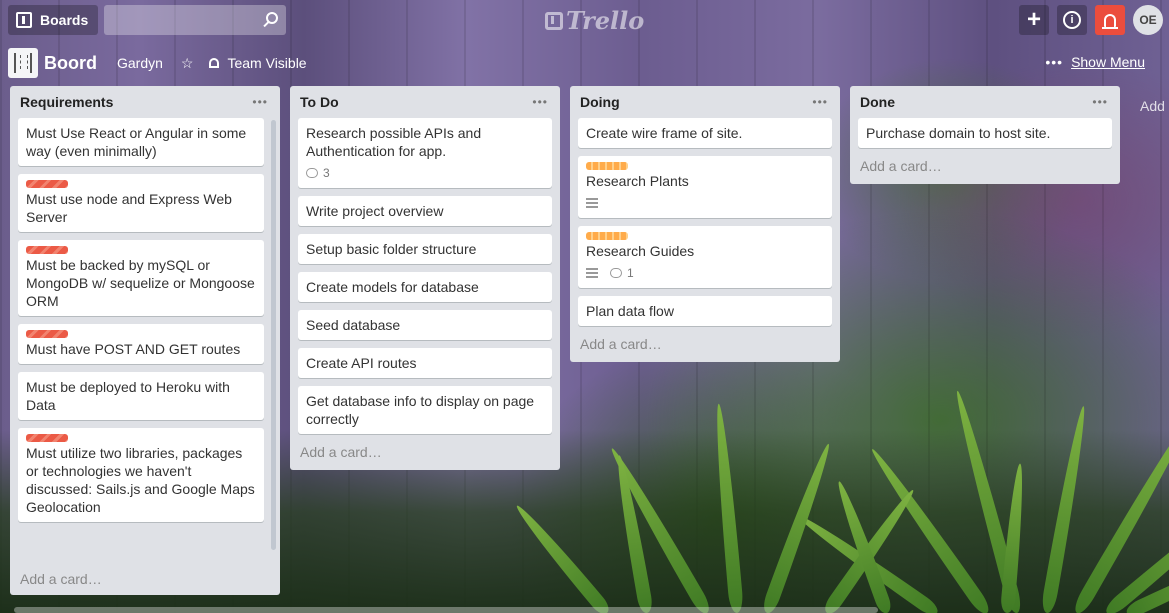 The width and height of the screenshot is (1169, 613). I want to click on trello-logo-icon, so click(554, 20).